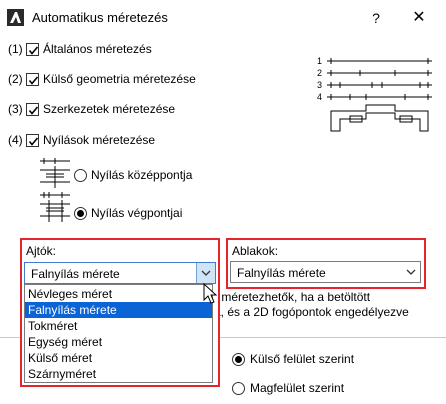 This screenshot has height=404, width=446. Describe the element at coordinates (118, 294) in the screenshot. I see `dropdown-option: Névleges méret` at that location.